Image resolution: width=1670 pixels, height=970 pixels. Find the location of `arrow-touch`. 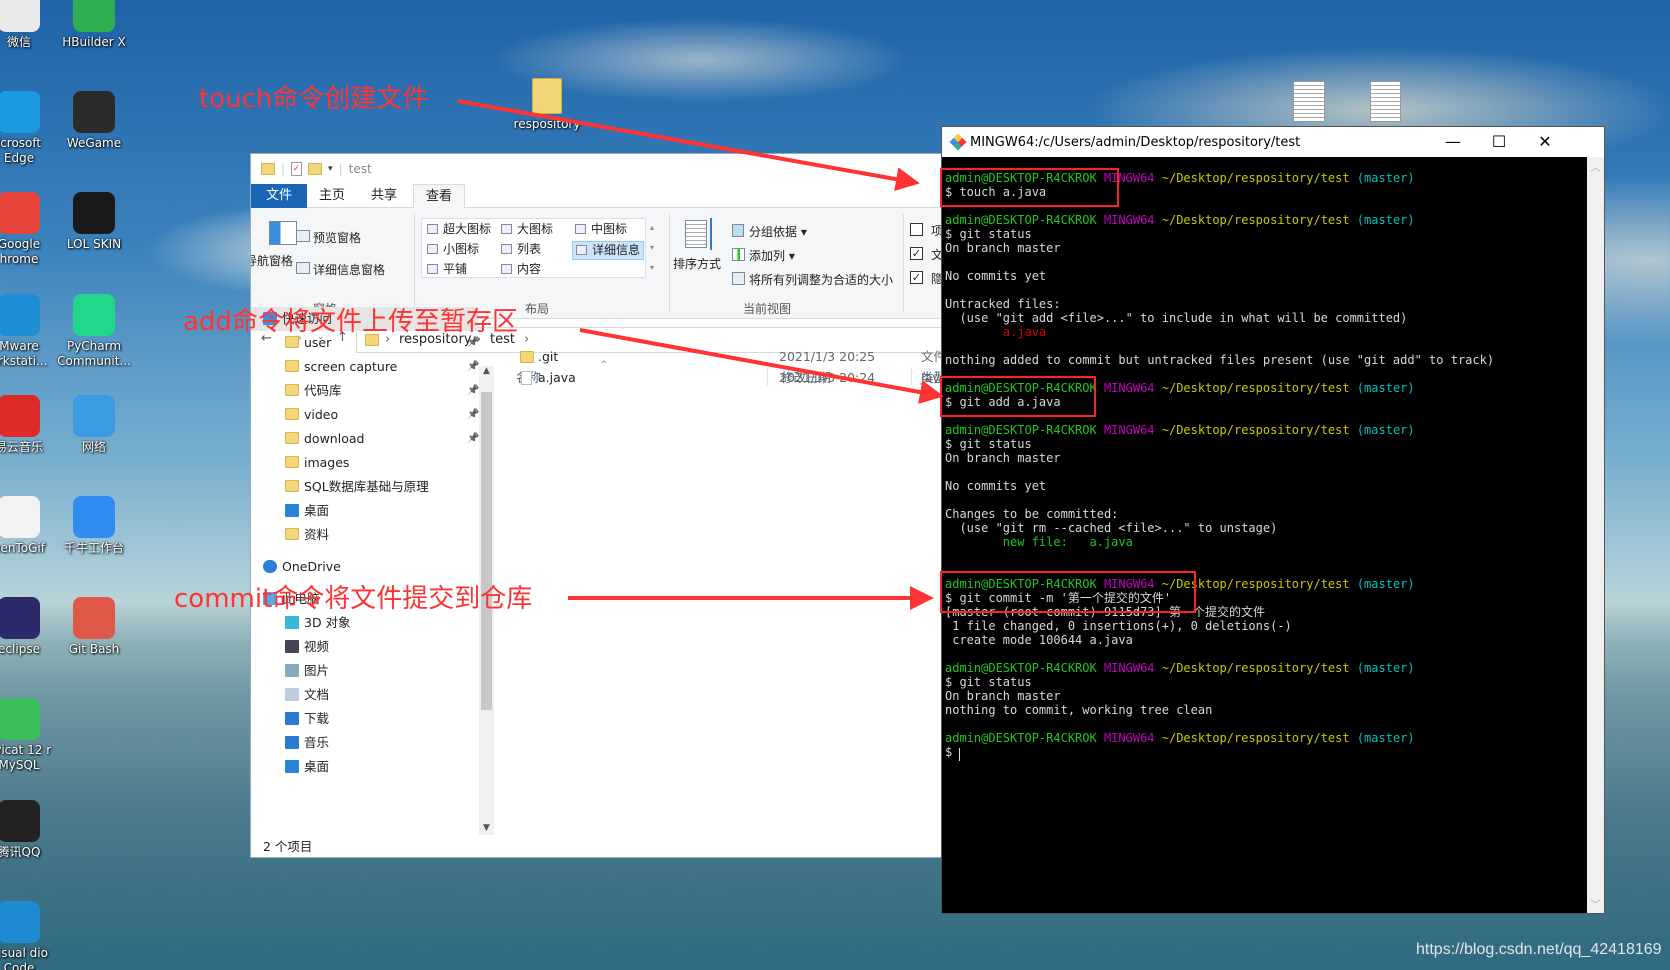

arrow-touch is located at coordinates (688, 145).